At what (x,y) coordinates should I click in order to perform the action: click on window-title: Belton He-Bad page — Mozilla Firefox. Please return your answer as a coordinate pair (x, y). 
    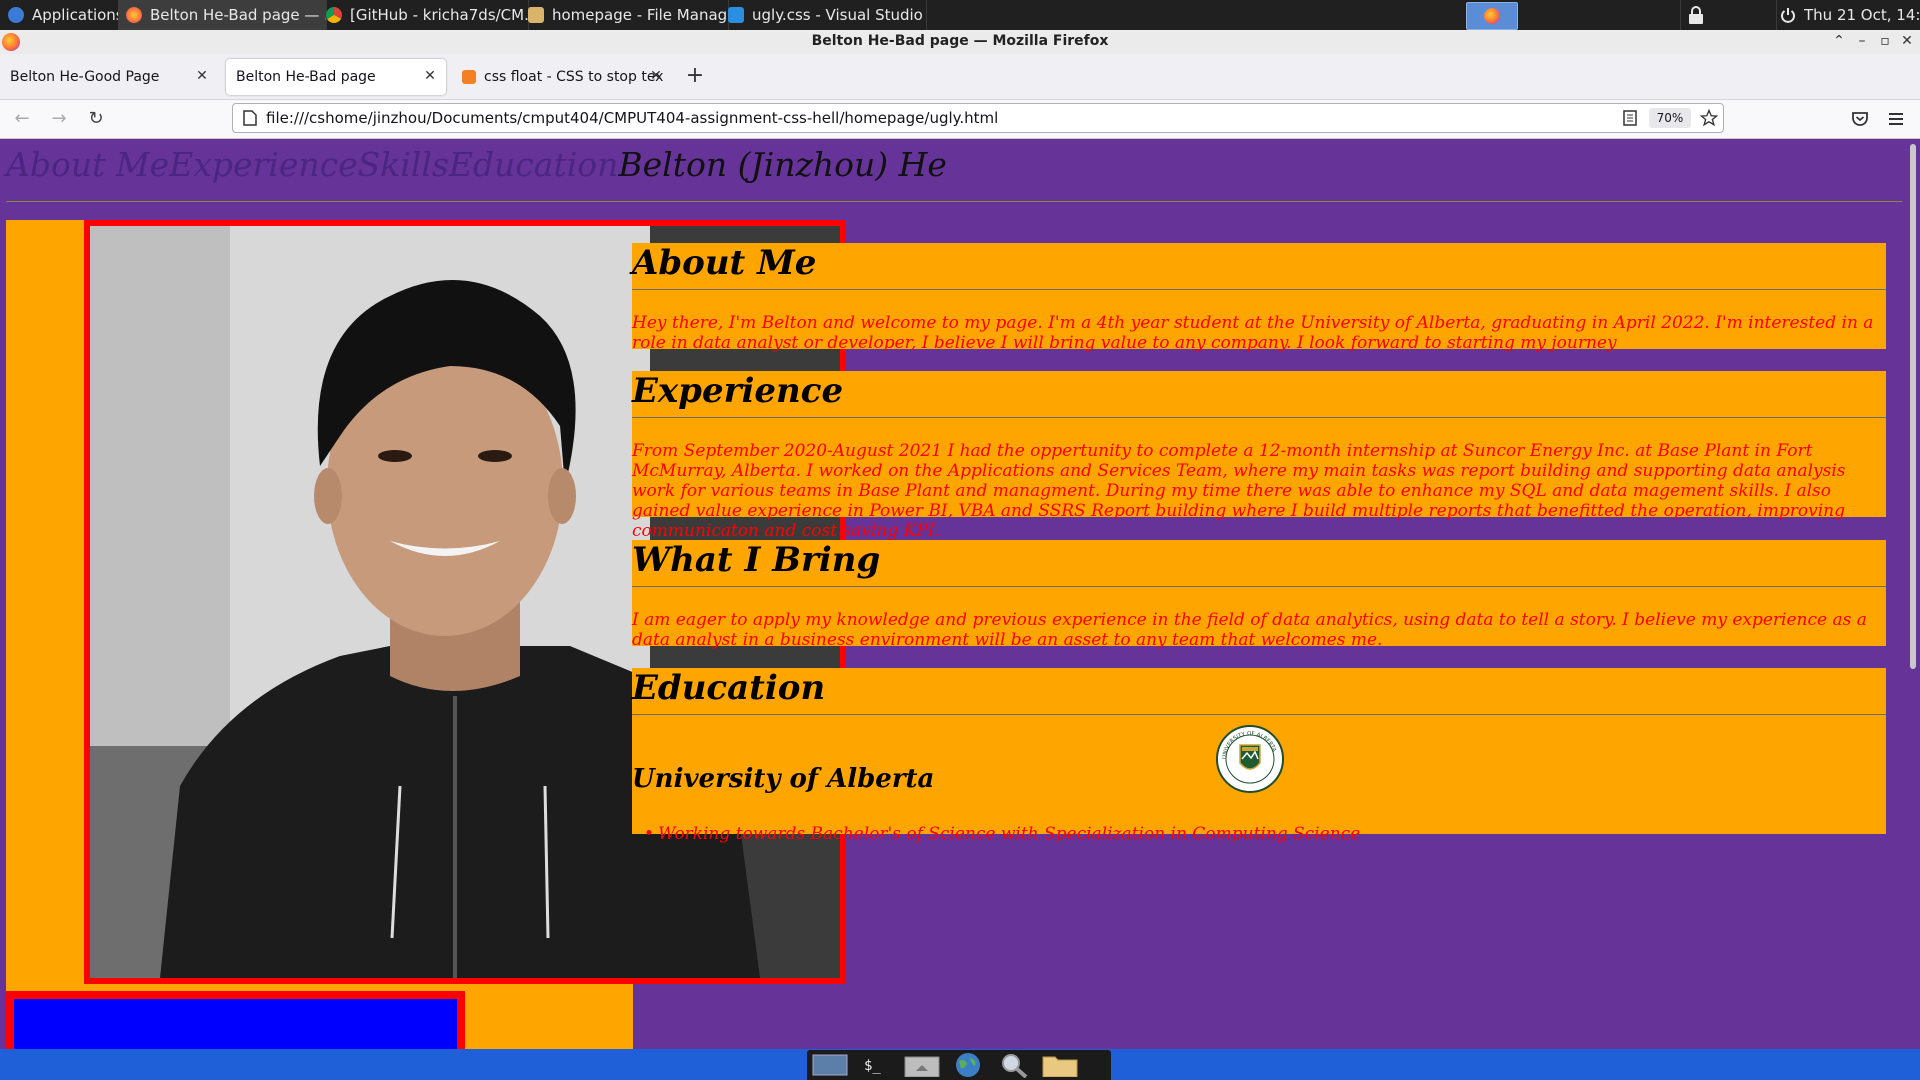
    Looking at the image, I should click on (960, 41).